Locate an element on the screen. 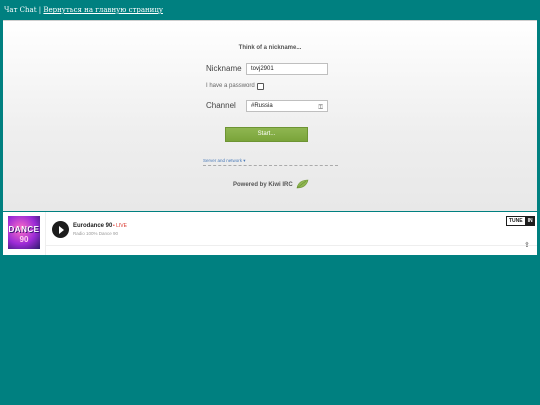 Image resolution: width=540 pixels, height=405 pixels. artwork-divider is located at coordinates (45, 233).